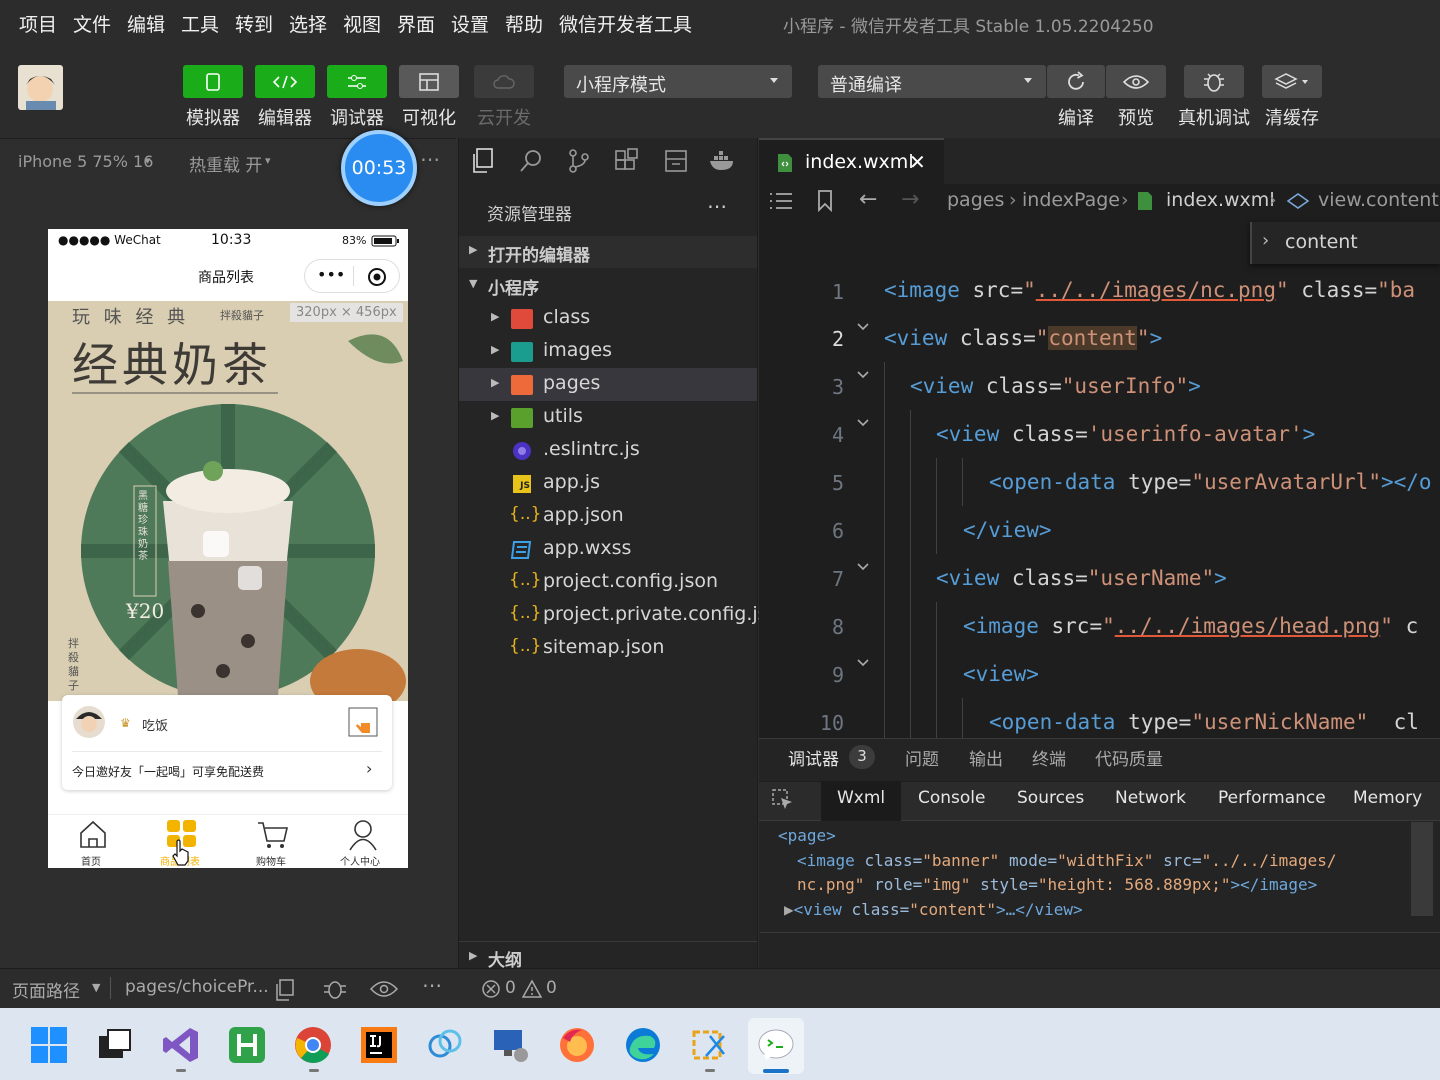  Describe the element at coordinates (445, 1045) in the screenshot. I see `app-circles-icon` at that location.